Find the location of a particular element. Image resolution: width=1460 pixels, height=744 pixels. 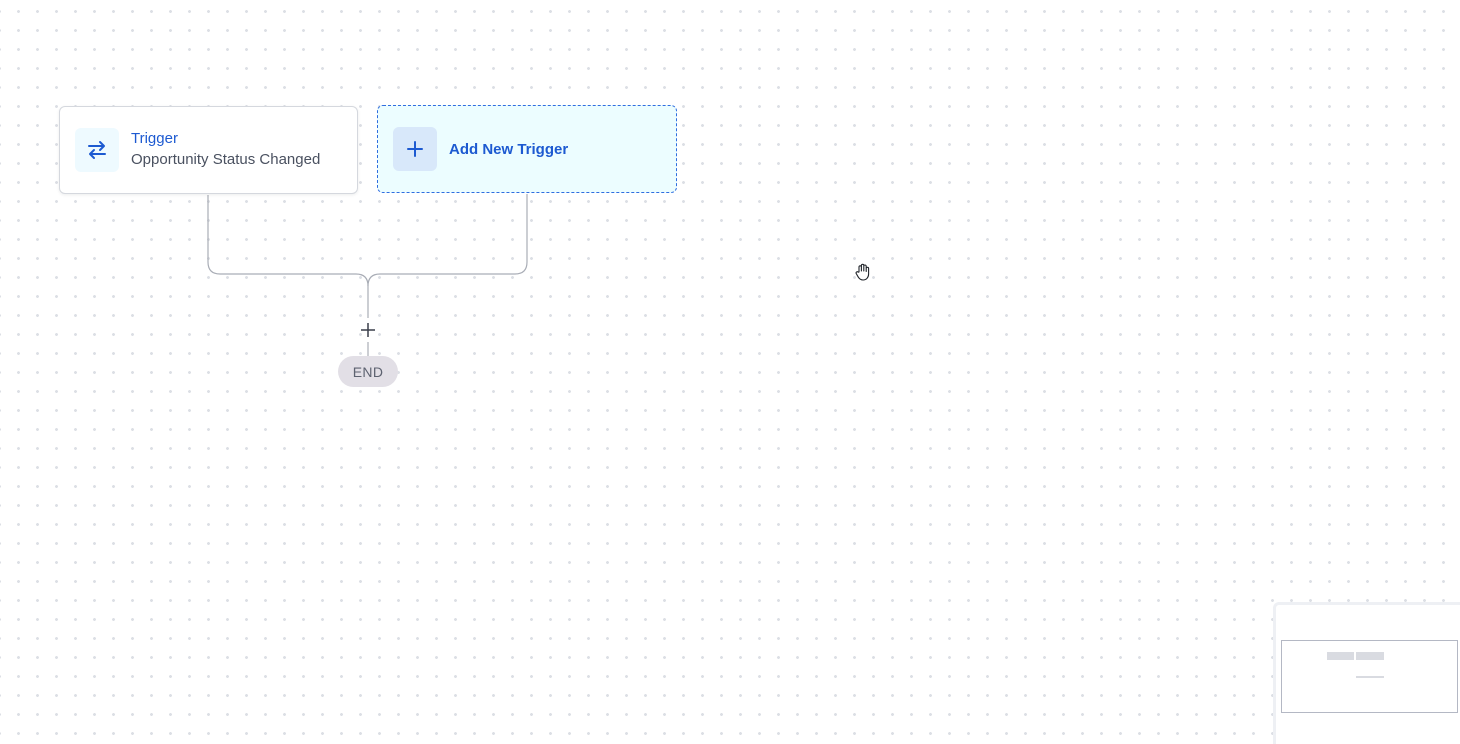

connector-from-add-trigger is located at coordinates (447, 240).